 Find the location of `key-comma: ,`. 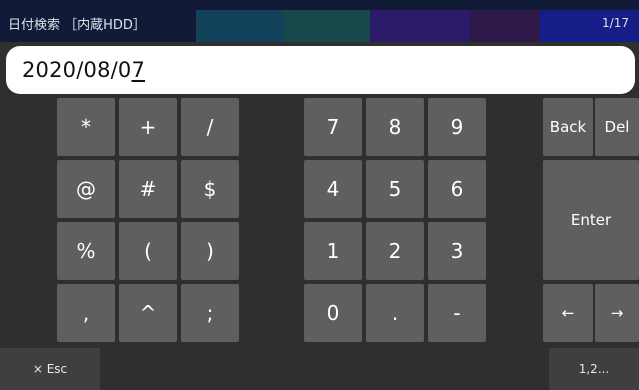

key-comma: , is located at coordinates (86, 313).